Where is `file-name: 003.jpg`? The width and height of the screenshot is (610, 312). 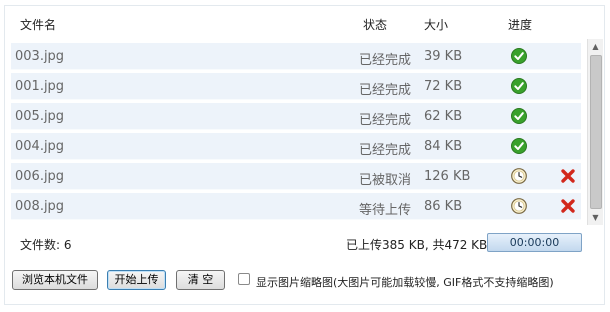 file-name: 003.jpg is located at coordinates (40, 56).